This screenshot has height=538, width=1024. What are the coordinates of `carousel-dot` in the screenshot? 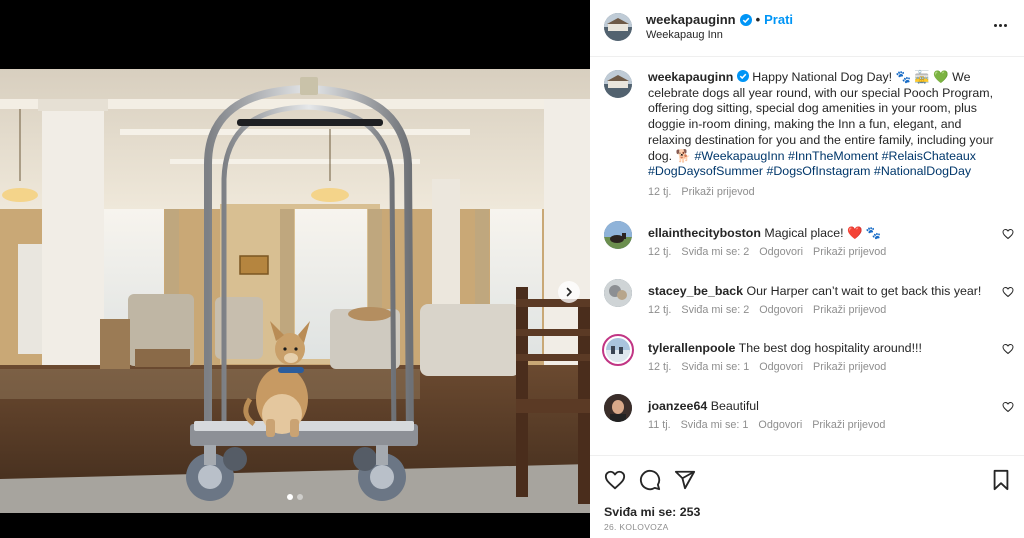 It's located at (300, 497).